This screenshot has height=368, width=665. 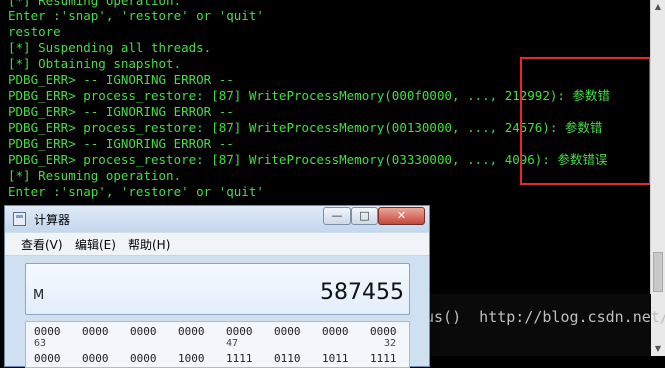 What do you see at coordinates (658, 349) in the screenshot?
I see `scroll-down-icon: ▼` at bounding box center [658, 349].